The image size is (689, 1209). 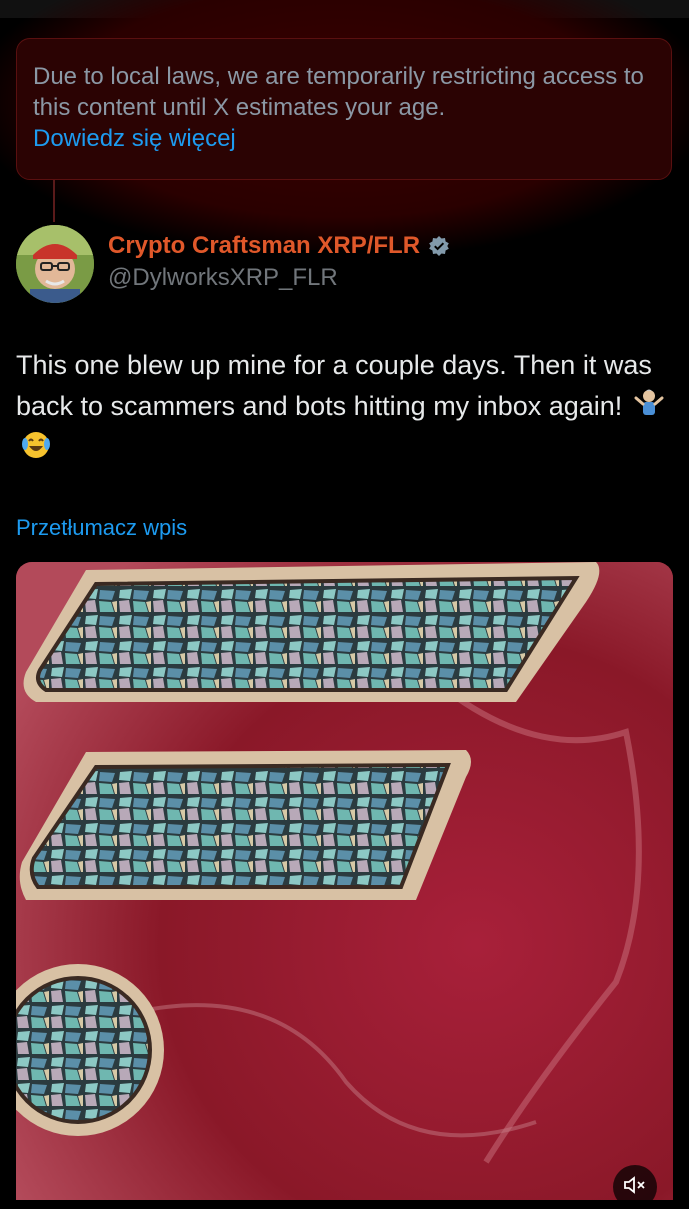 I want to click on learn-more-link: Dowiedz się więcej, so click(x=134, y=138).